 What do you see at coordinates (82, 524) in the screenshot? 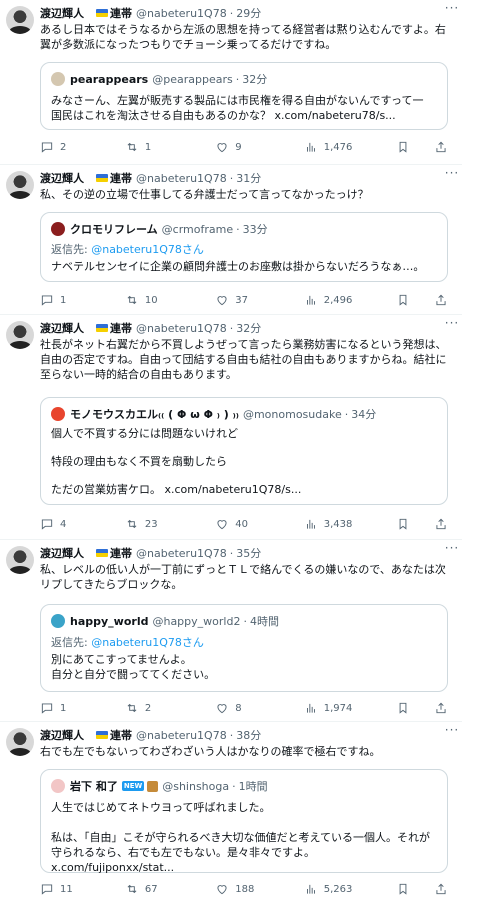
I see `reply-button: 4` at bounding box center [82, 524].